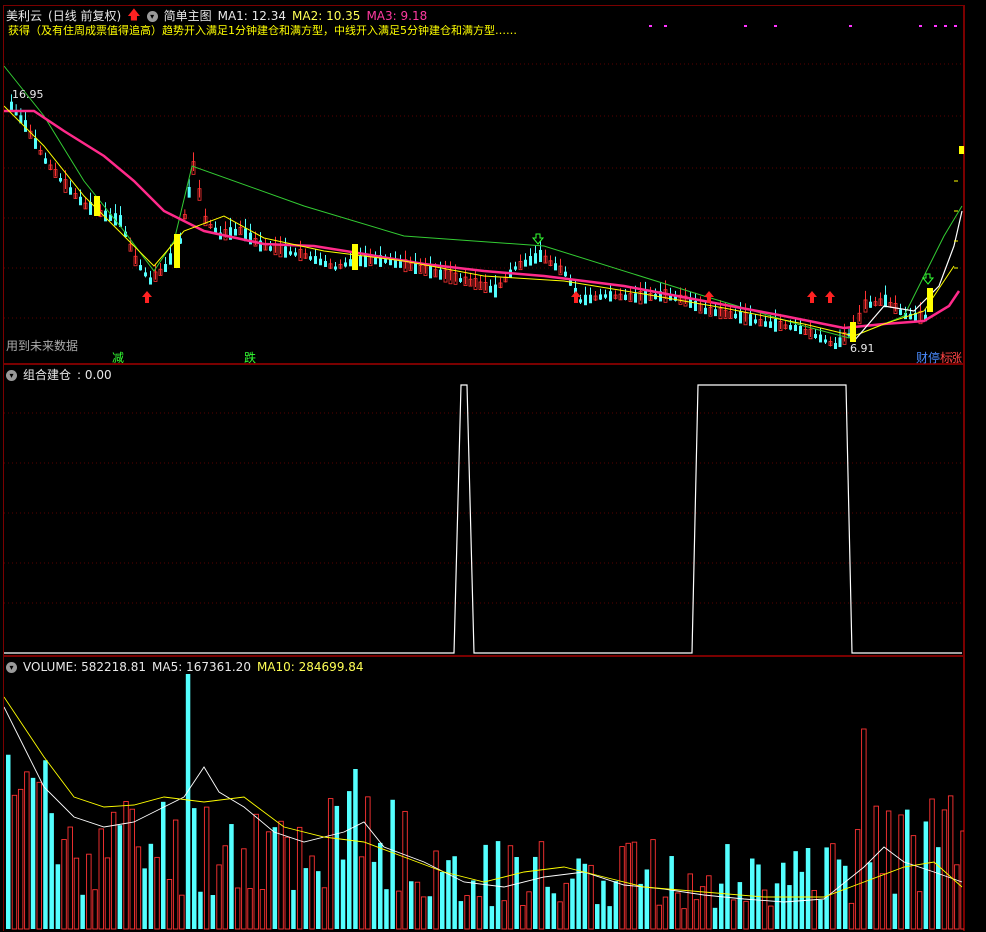  I want to click on signal-bar, so click(97, 206).